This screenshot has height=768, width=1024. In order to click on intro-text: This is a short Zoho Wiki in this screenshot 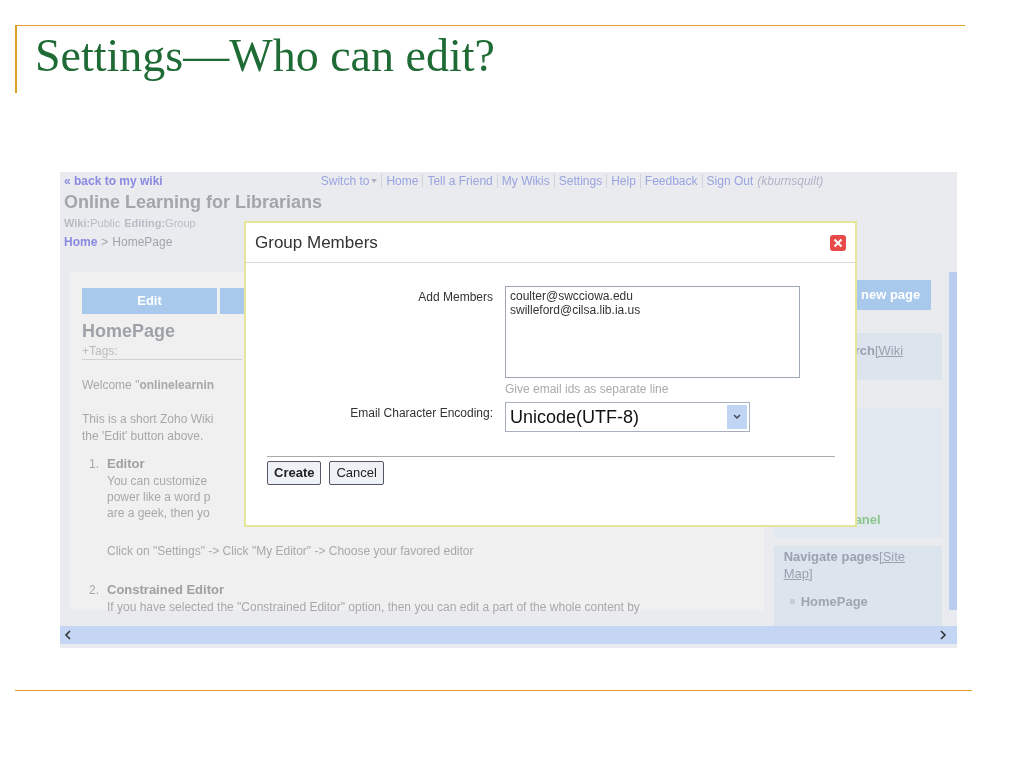, I will do `click(148, 419)`.